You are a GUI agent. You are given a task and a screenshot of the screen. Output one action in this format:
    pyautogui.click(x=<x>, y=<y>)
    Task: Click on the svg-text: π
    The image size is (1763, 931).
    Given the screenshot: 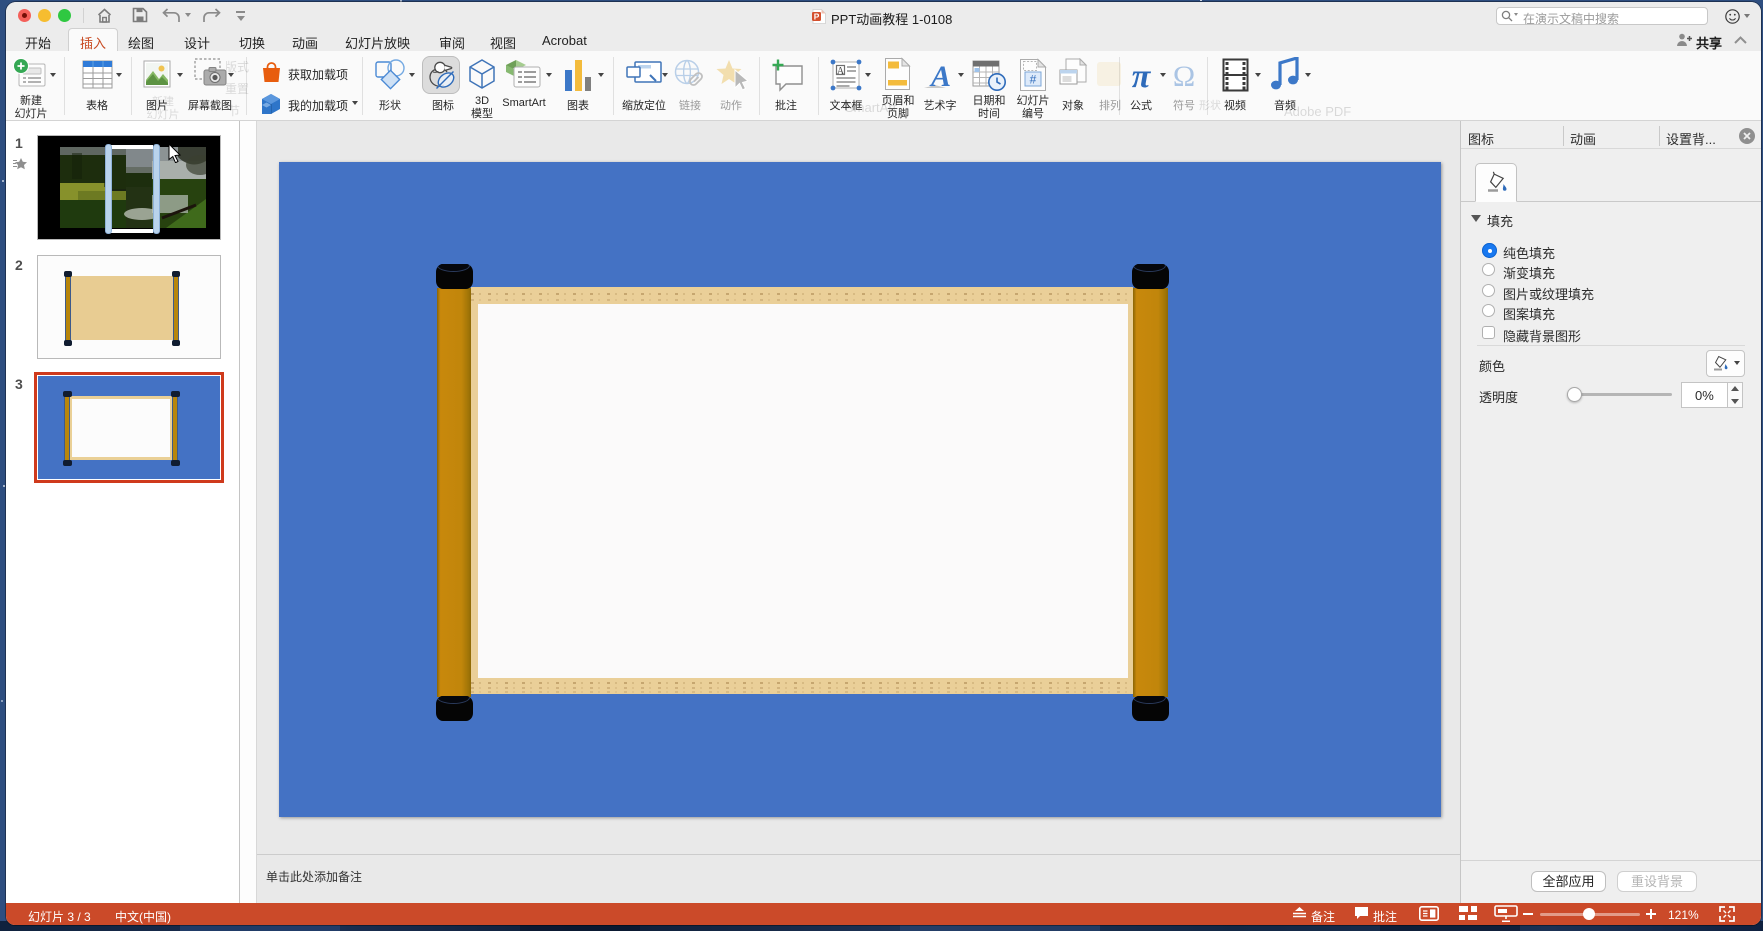 What is the action you would take?
    pyautogui.click(x=1142, y=75)
    